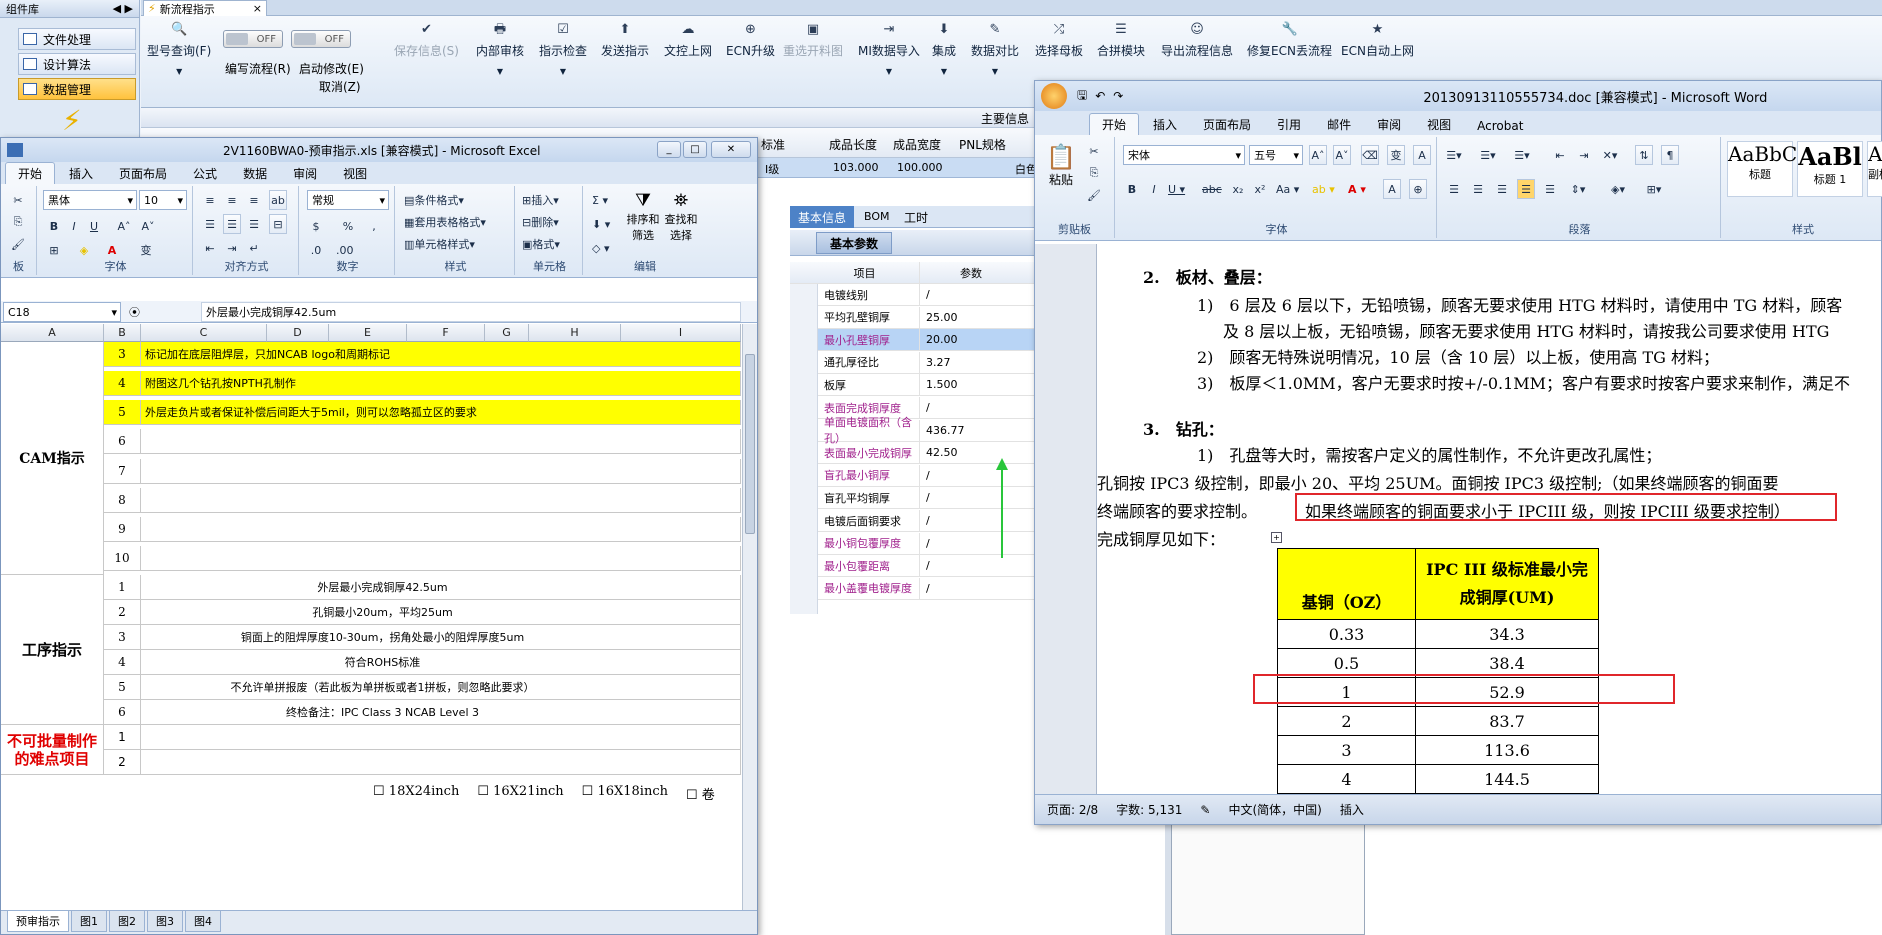 The width and height of the screenshot is (1882, 935). I want to click on integrate-button: ⬇ 集成 ▼, so click(944, 49).